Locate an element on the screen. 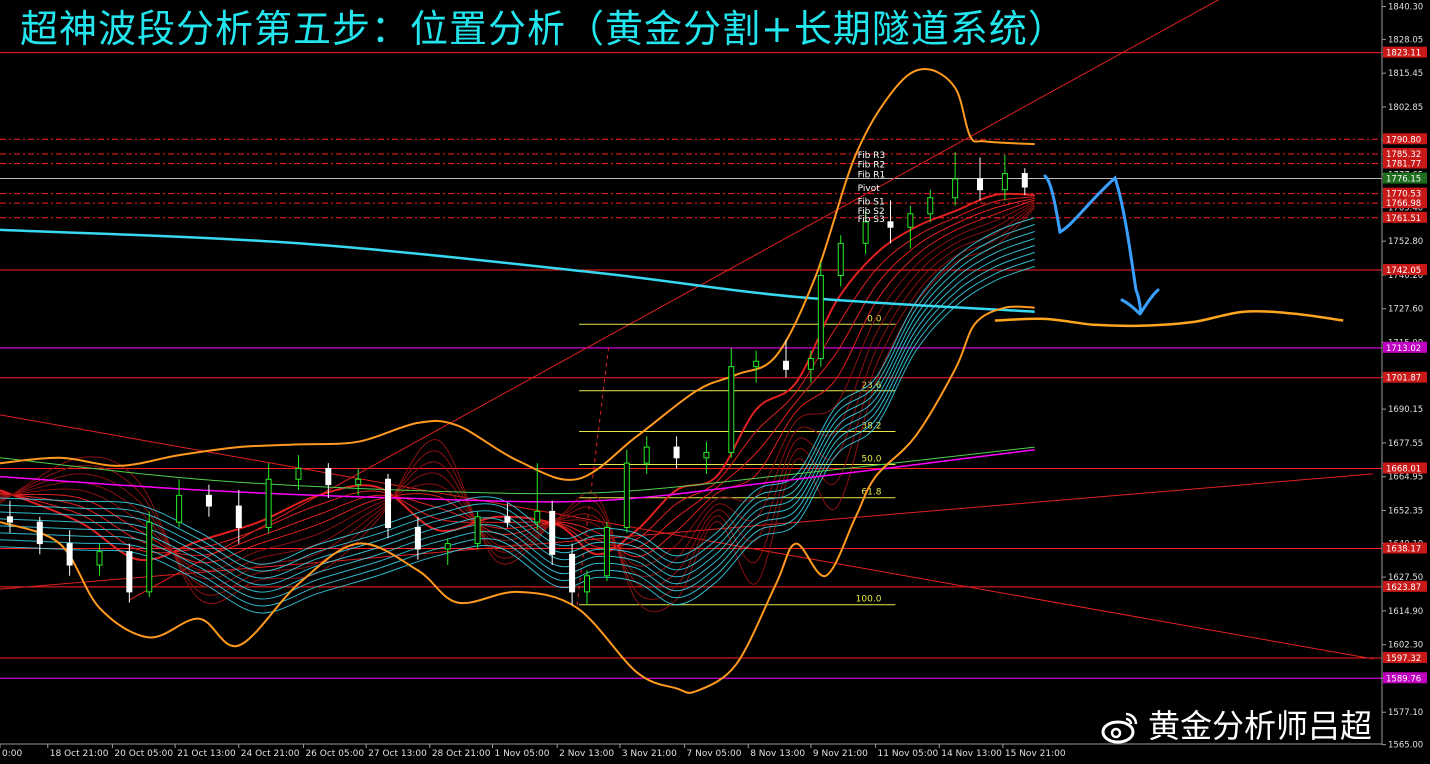  time-tick-label: 2 Nov 13:00 is located at coordinates (586, 754).